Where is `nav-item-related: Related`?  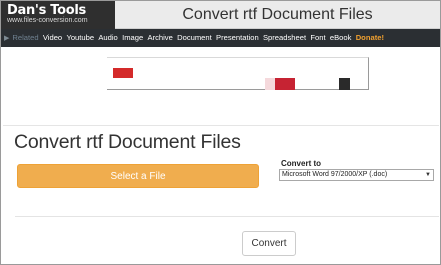 nav-item-related: Related is located at coordinates (25, 37).